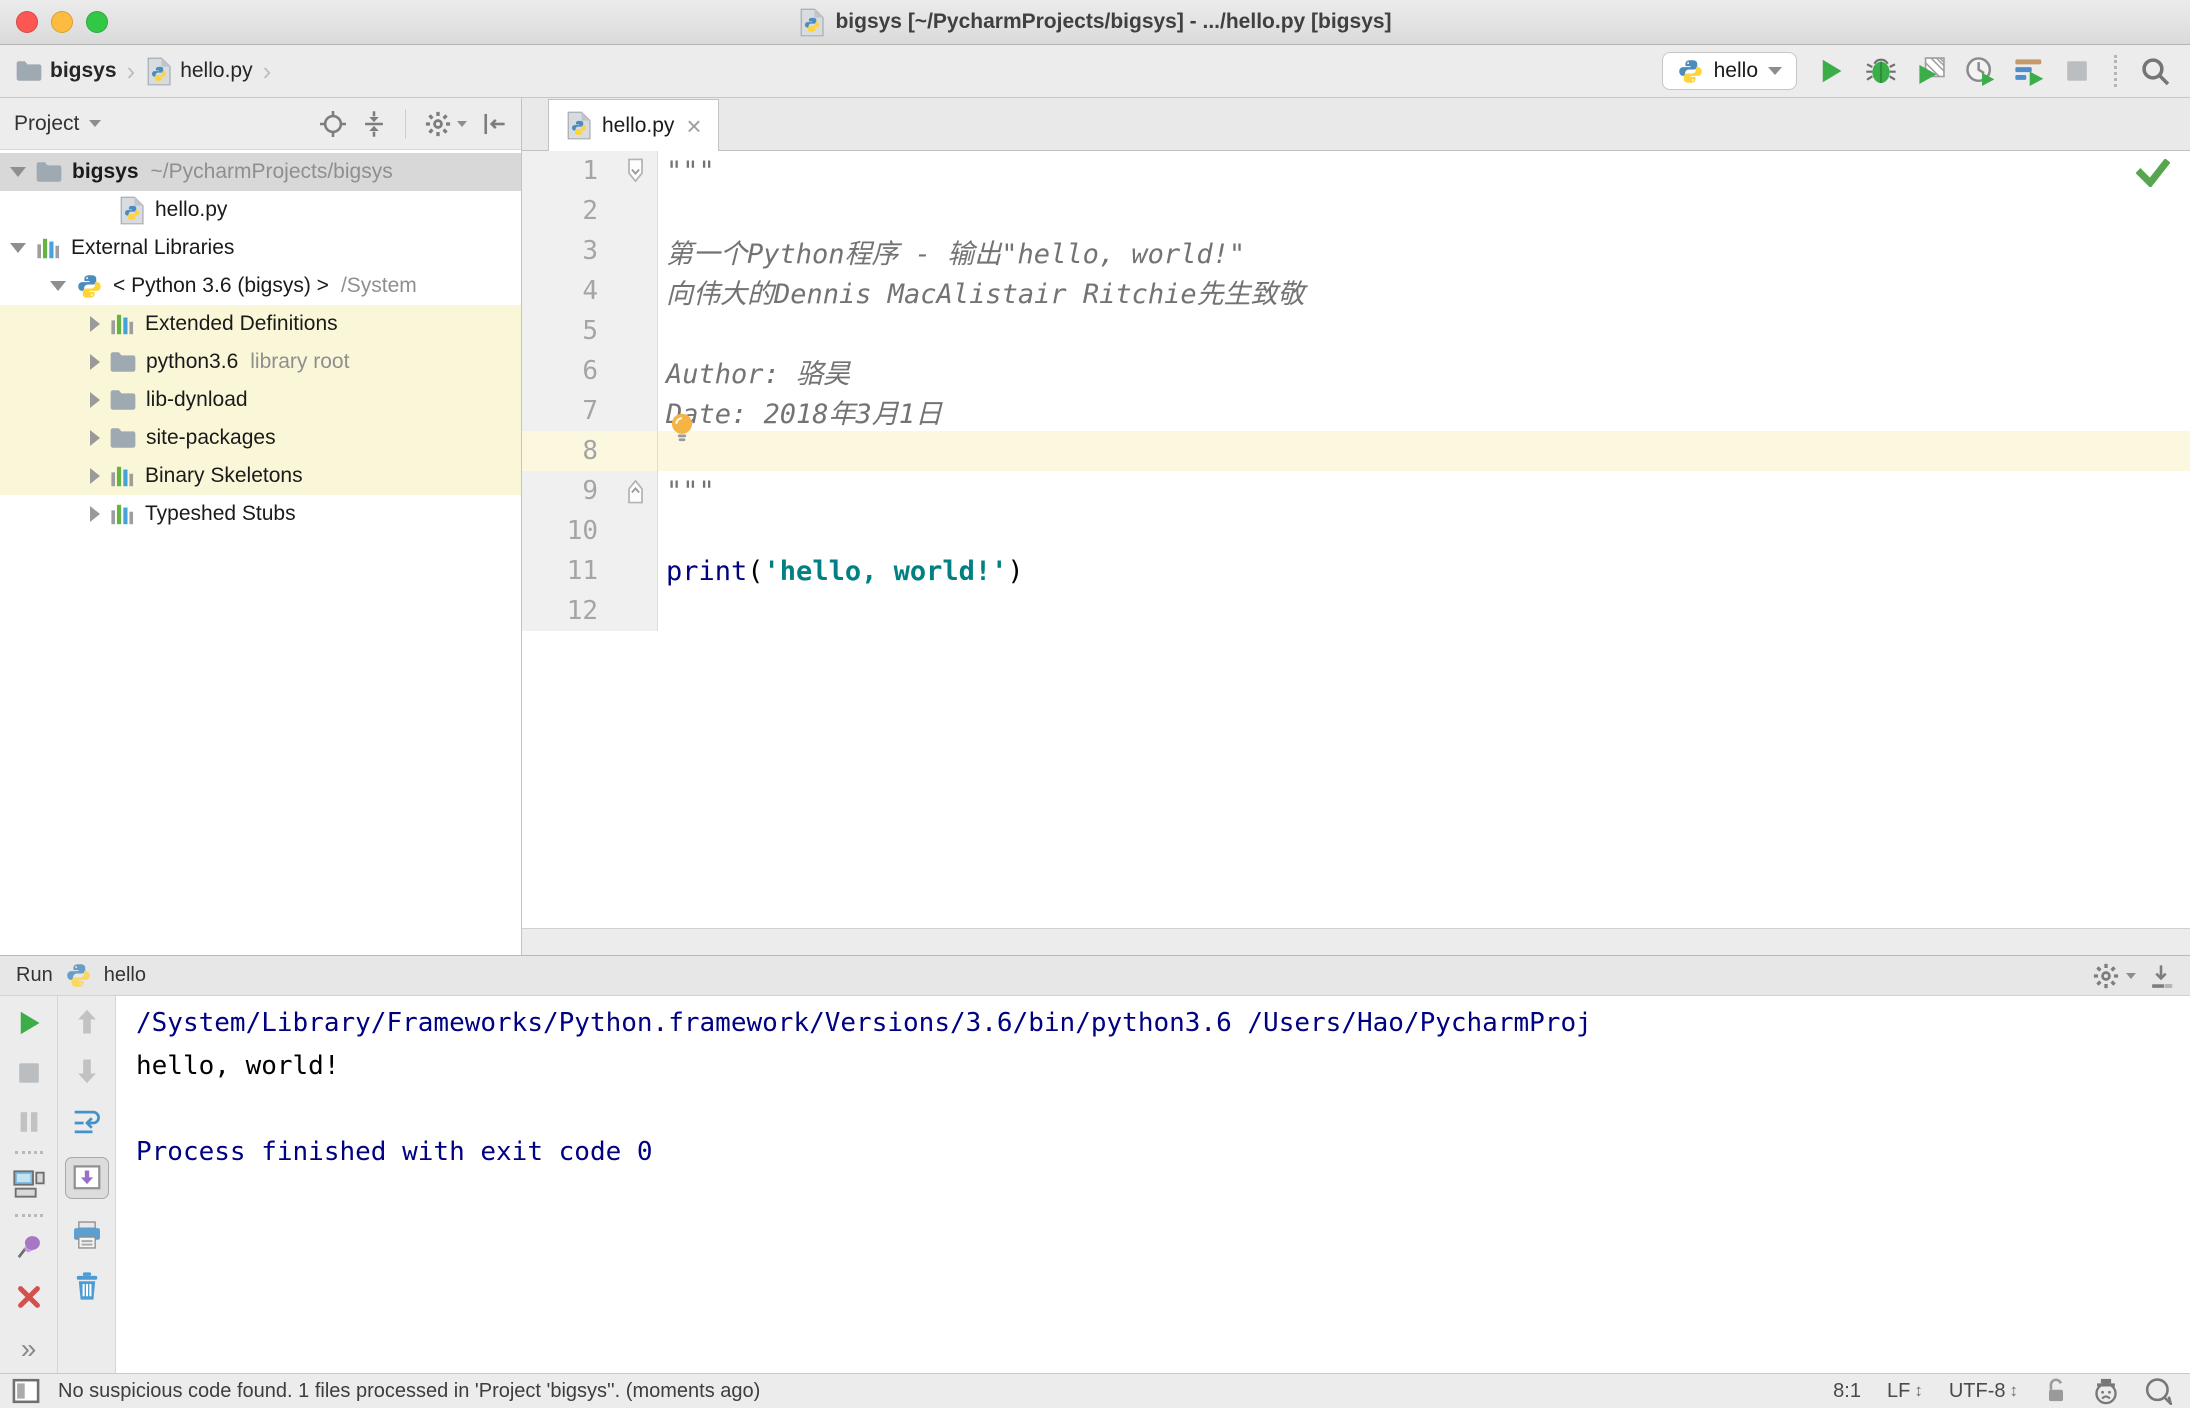 The image size is (2190, 1408). I want to click on gutter-line-number: 10, so click(568, 531).